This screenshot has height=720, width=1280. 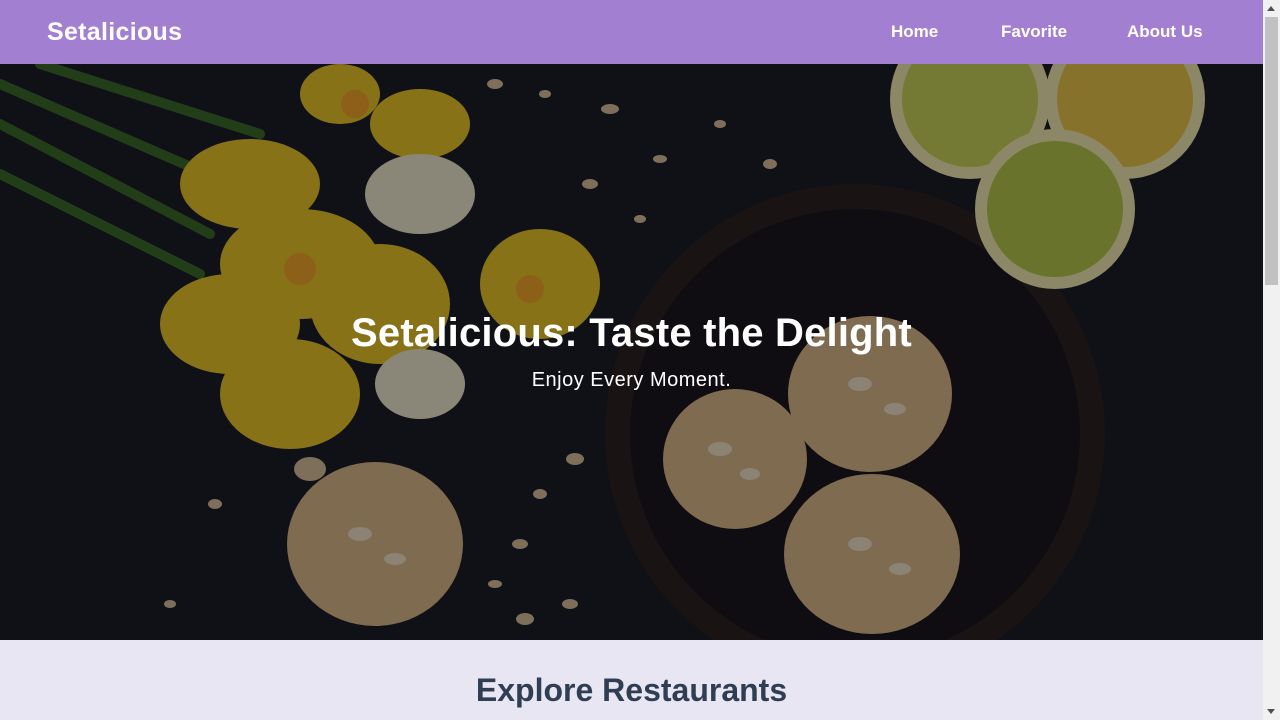 I want to click on nav-link-home: Home, so click(x=914, y=32).